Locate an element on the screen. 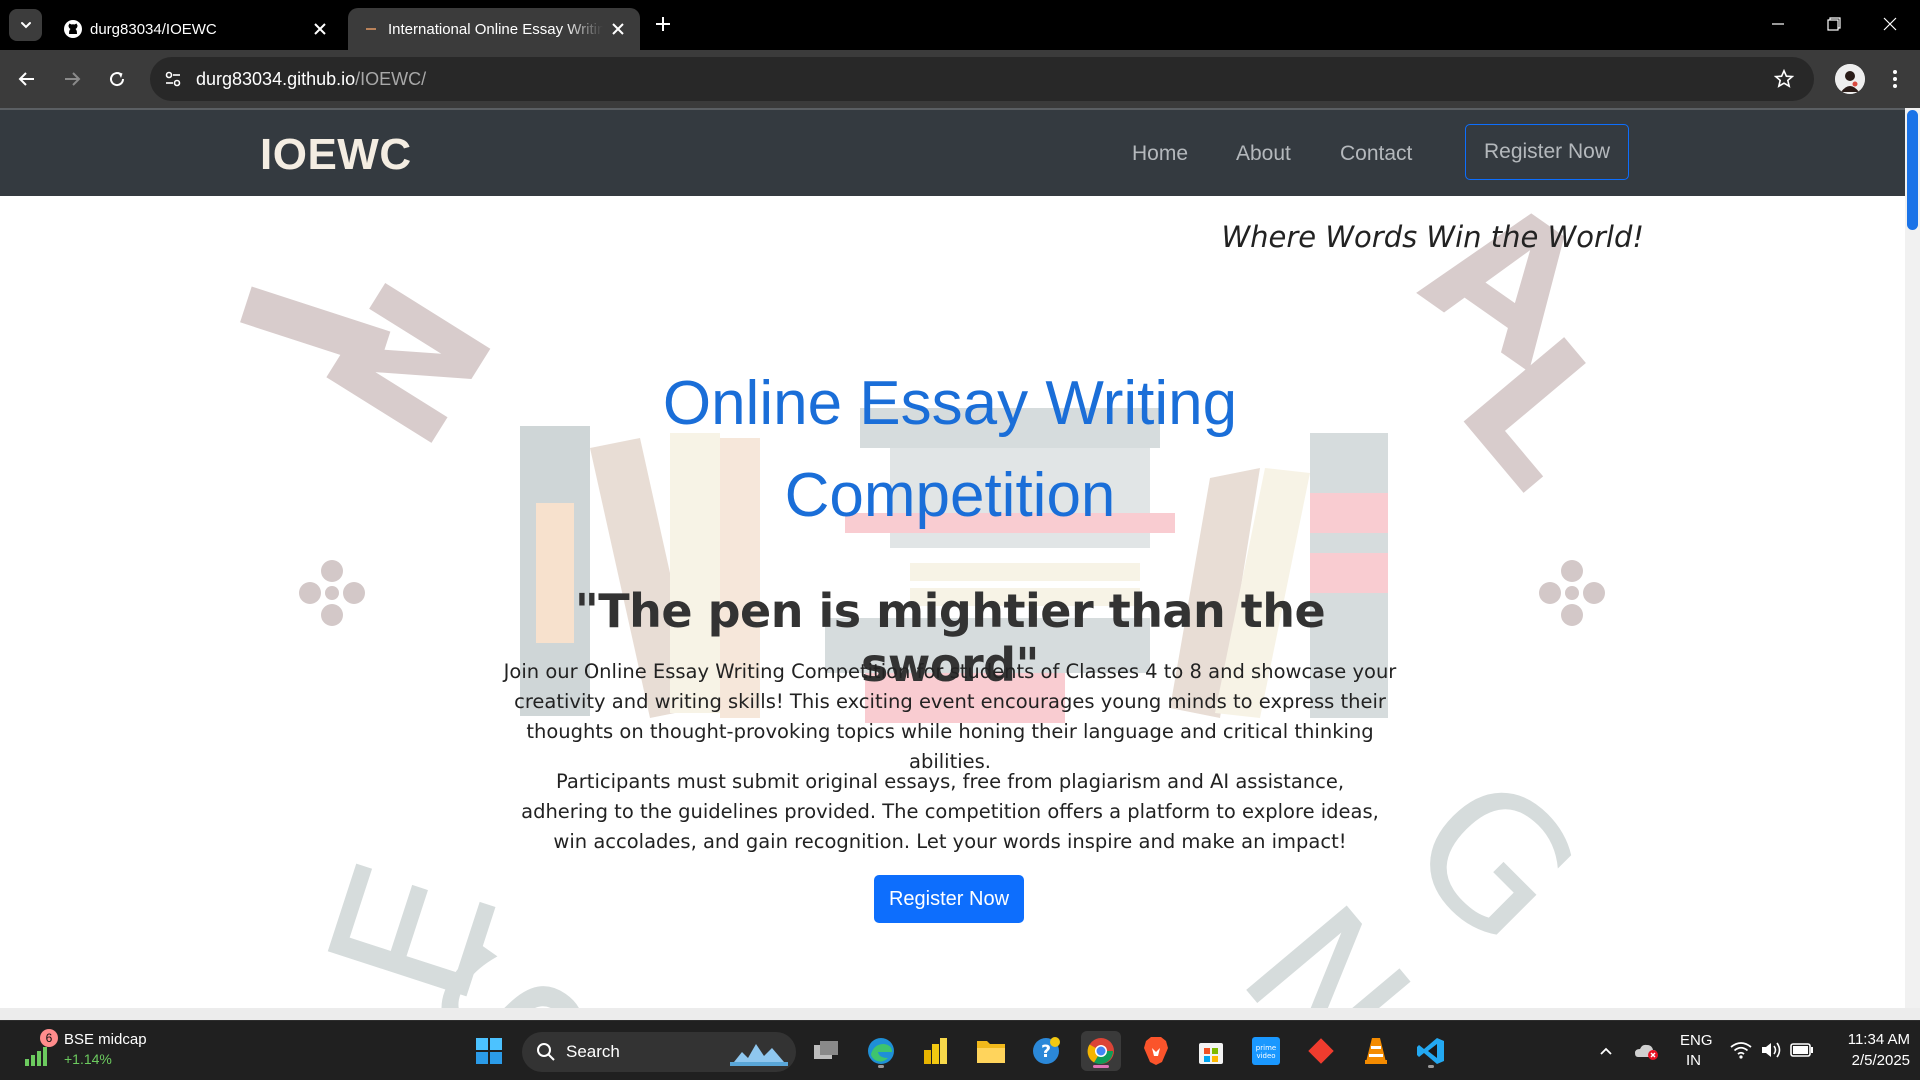 The width and height of the screenshot is (1920, 1080). reload-icon is located at coordinates (117, 79).